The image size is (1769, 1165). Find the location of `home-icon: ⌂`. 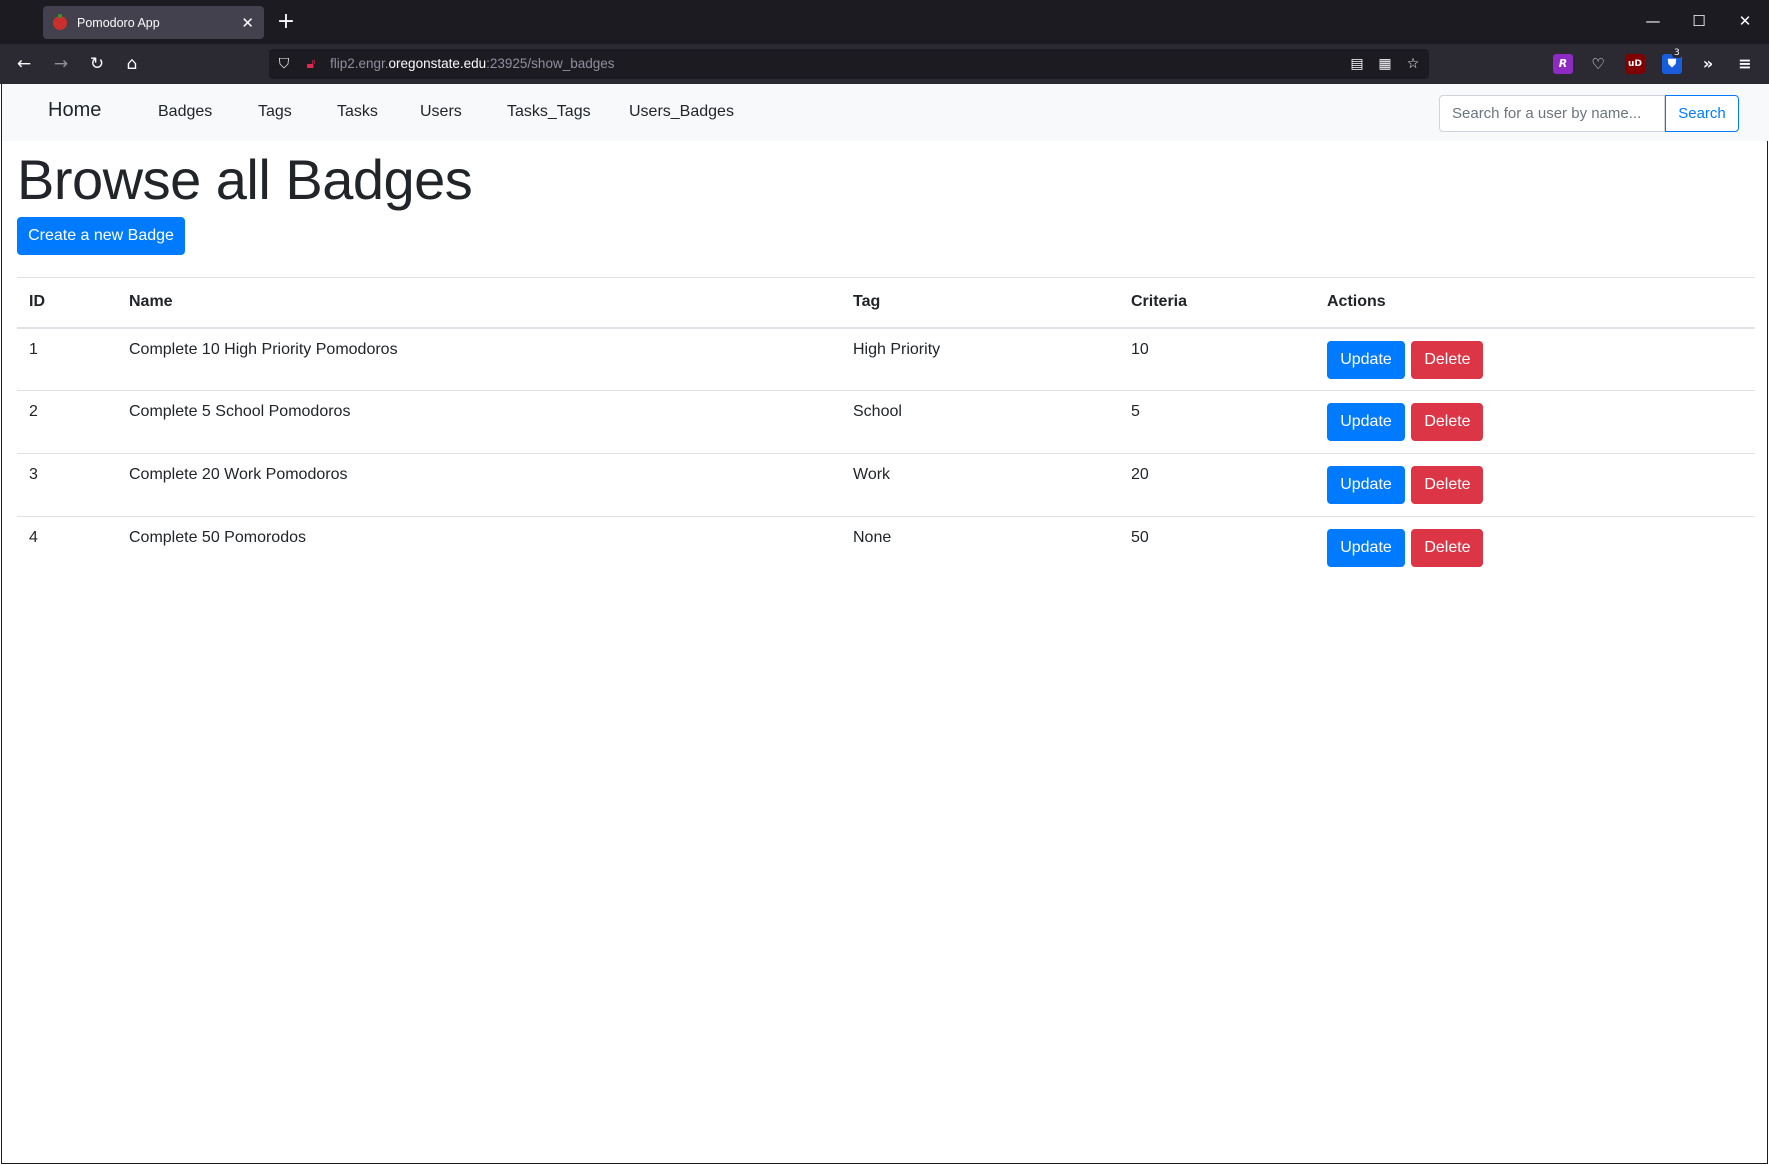

home-icon: ⌂ is located at coordinates (132, 64).